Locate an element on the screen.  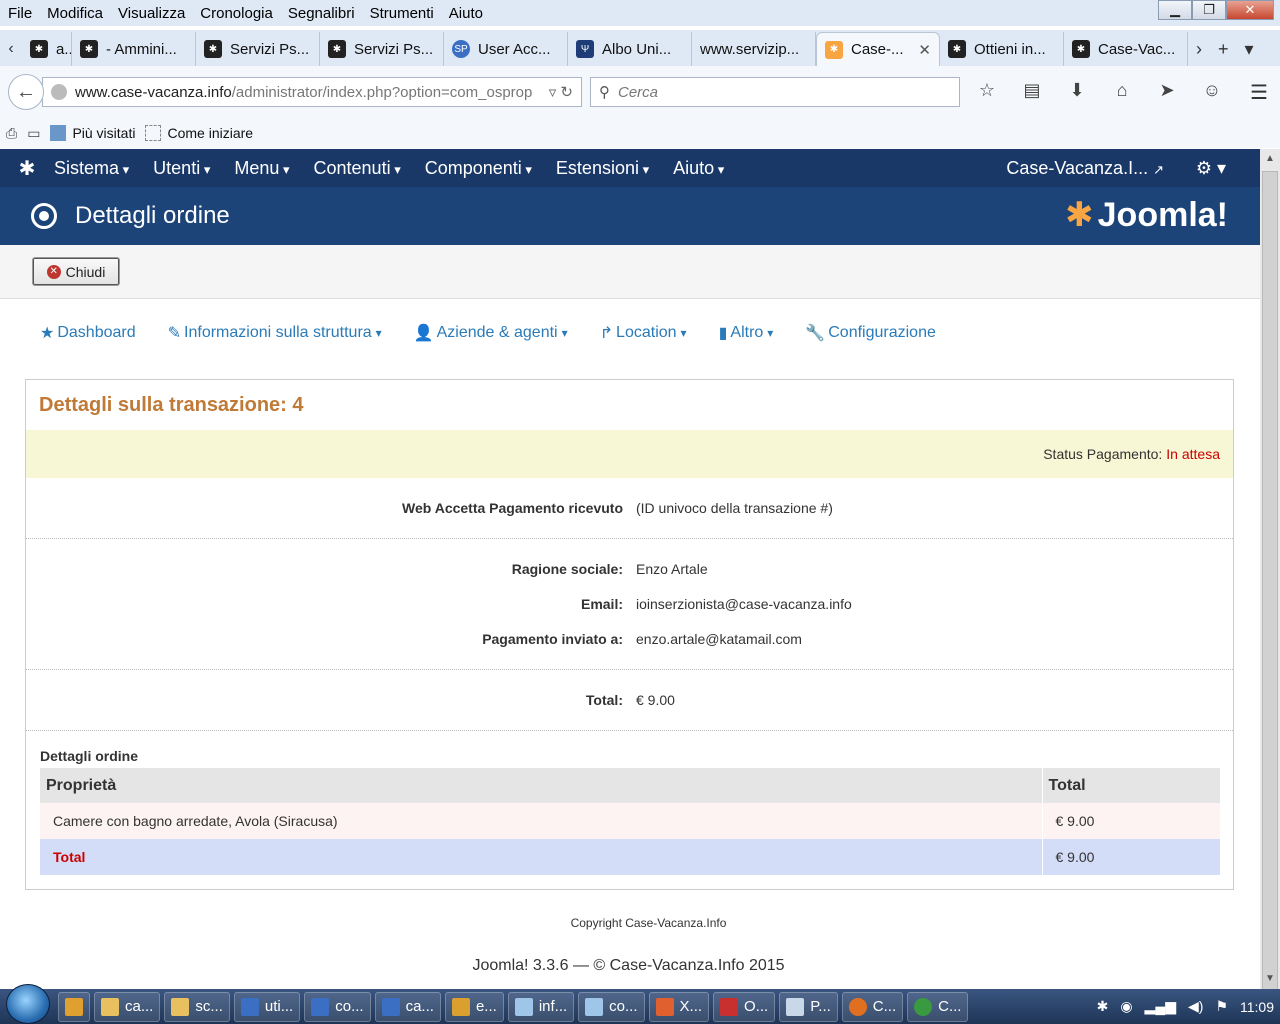
taskbar-media-player is located at coordinates (74, 1006).